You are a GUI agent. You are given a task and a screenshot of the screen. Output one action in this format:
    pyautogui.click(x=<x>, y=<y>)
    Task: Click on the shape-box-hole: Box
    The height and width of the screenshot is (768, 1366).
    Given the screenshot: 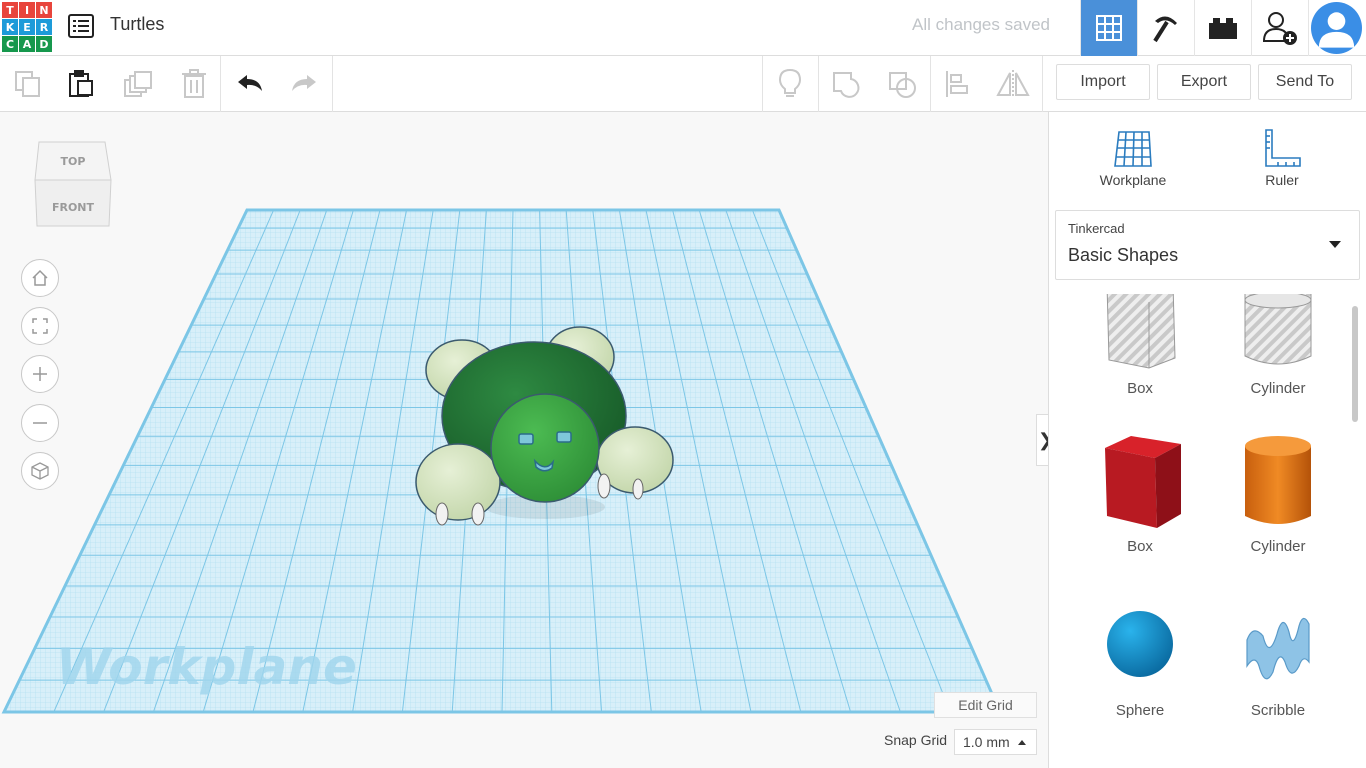 What is the action you would take?
    pyautogui.click(x=1140, y=345)
    